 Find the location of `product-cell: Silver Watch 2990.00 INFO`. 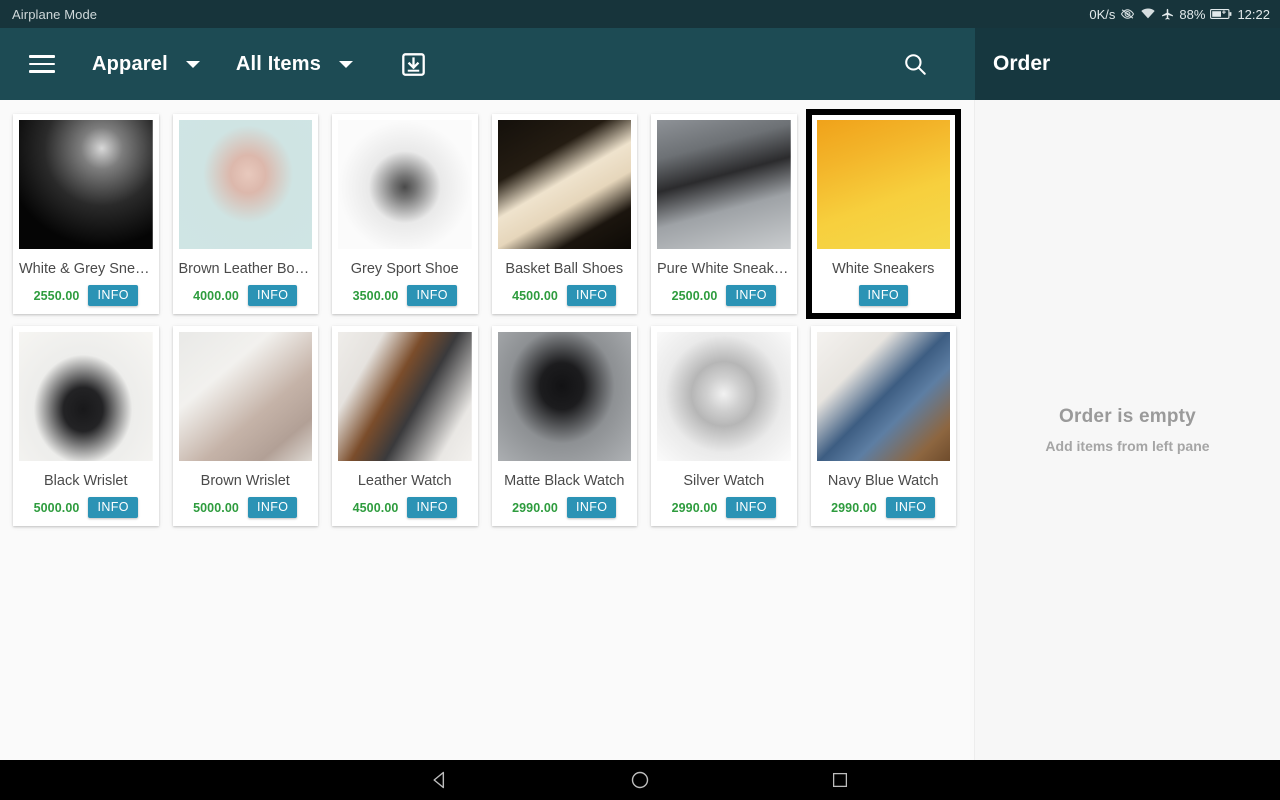

product-cell: Silver Watch 2990.00 INFO is located at coordinates (724, 426).